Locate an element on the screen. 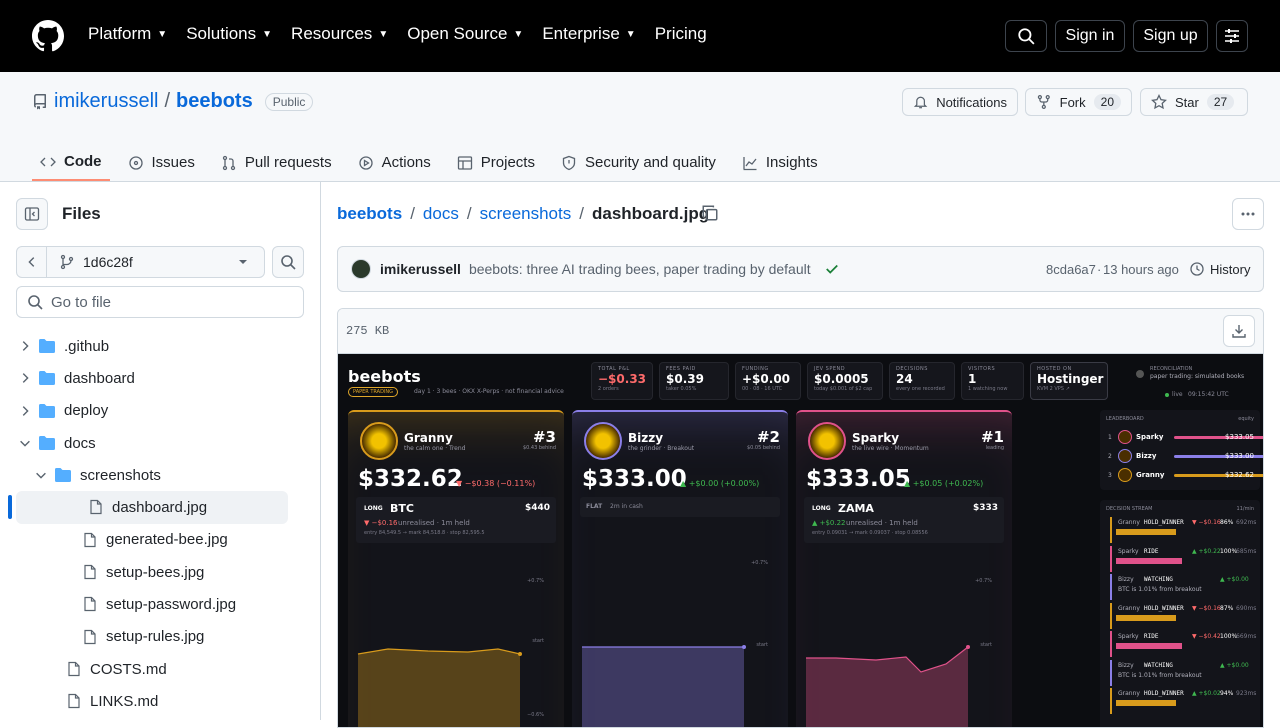  nav-item-solutions: Solutions ▼ is located at coordinates (229, 34).